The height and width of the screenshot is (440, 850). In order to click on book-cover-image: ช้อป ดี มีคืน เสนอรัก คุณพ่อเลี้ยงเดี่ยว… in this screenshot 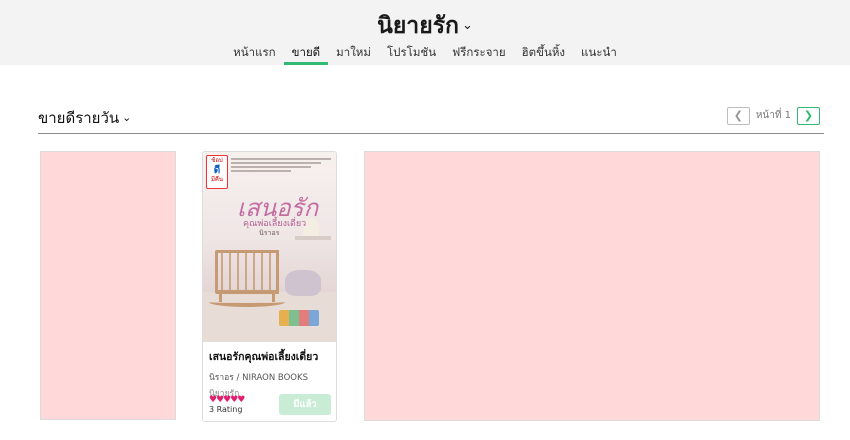, I will do `click(269, 247)`.